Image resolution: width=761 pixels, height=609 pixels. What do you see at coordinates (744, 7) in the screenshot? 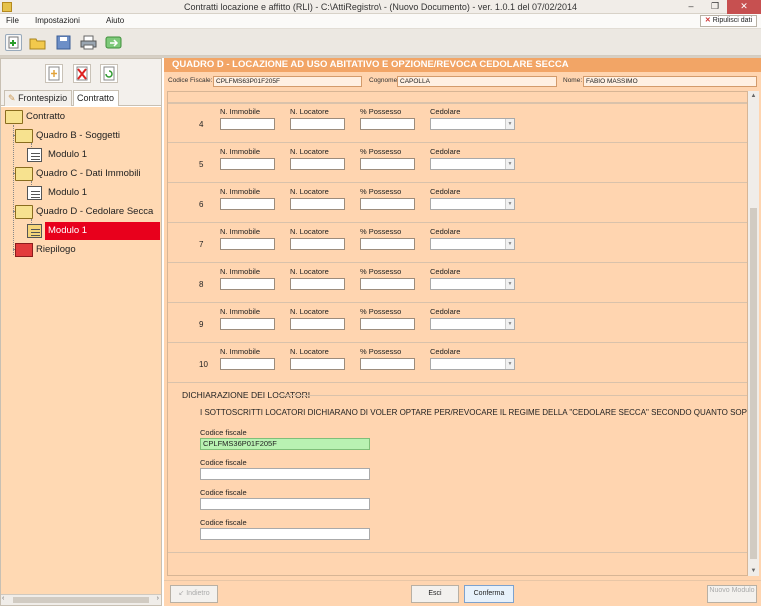
I see `close-button: ✕` at bounding box center [744, 7].